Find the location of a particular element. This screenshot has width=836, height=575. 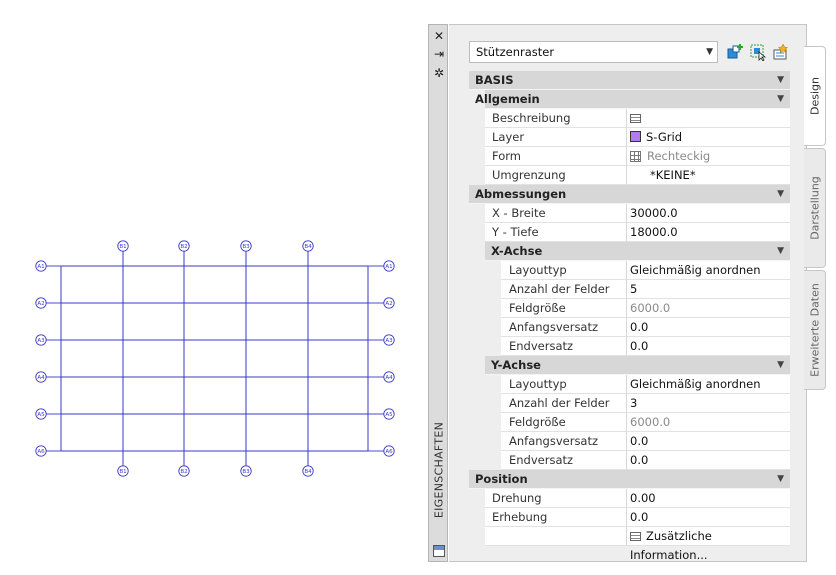

property-row-y-tiefe: Y - Tiefe 18000.0 is located at coordinates (629, 232).